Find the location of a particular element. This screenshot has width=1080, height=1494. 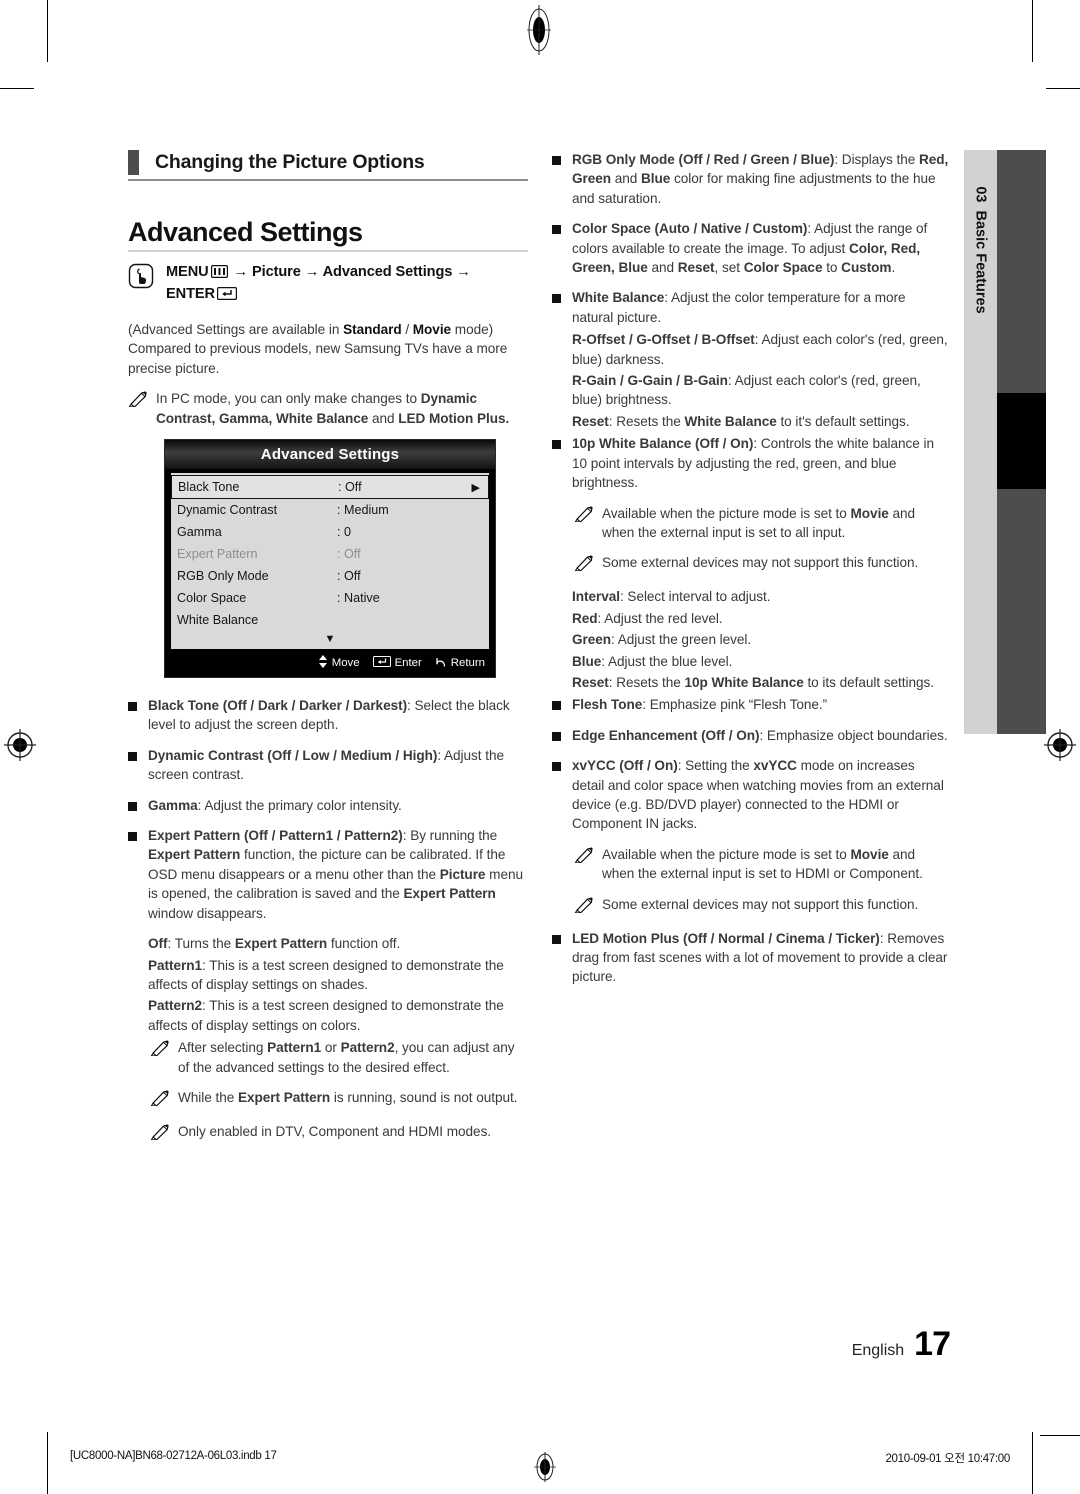

osd-row-black-tone: Black Tone : Off ▶ is located at coordinates (330, 487).